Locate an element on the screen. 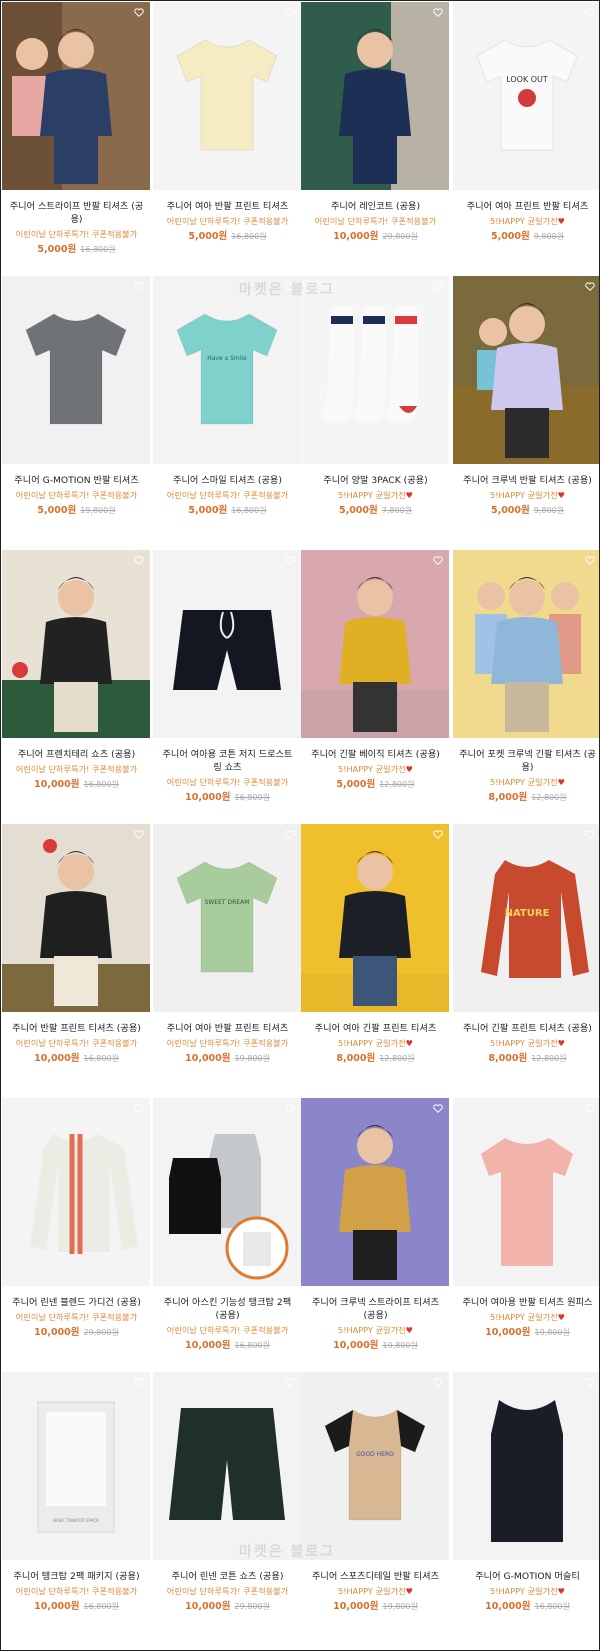  red-heart-icon: ♥ is located at coordinates (409, 1591).